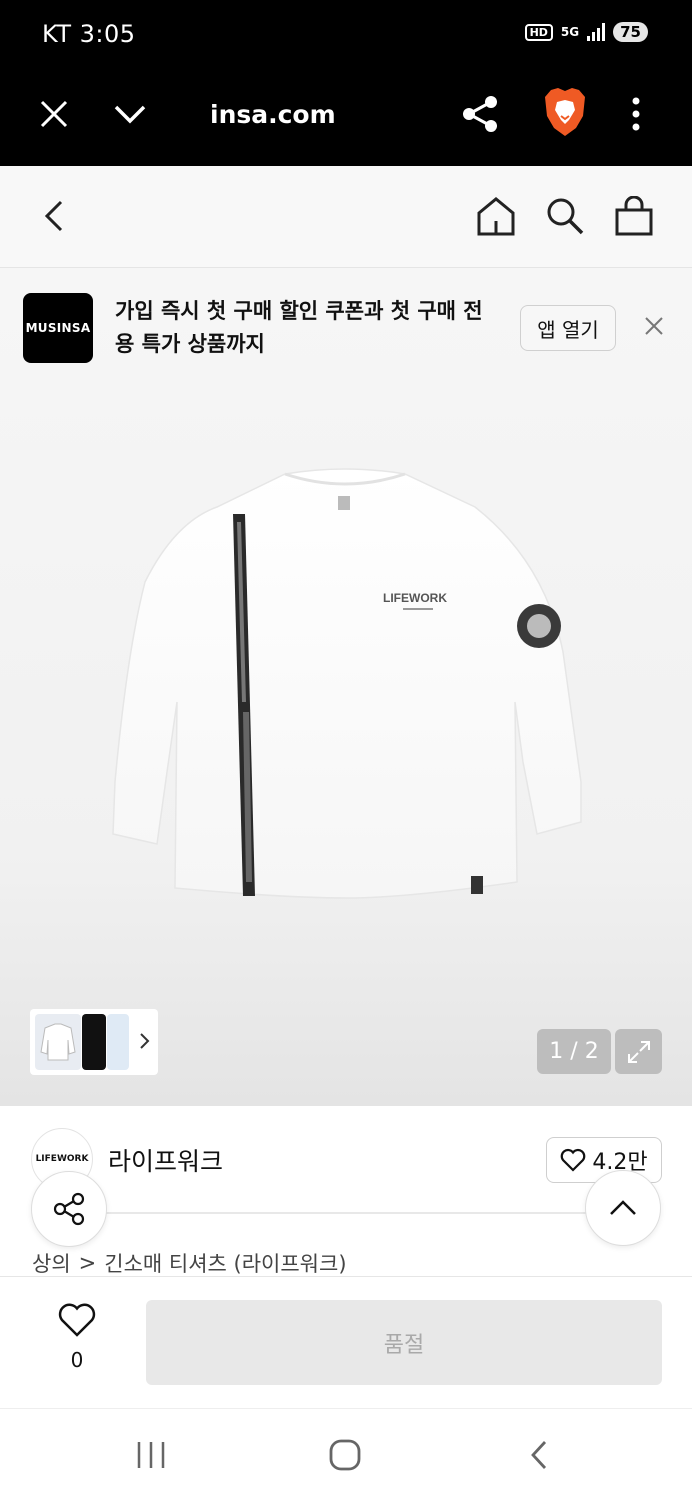  I want to click on musinsa-logo: MUSINSA, so click(58, 328).